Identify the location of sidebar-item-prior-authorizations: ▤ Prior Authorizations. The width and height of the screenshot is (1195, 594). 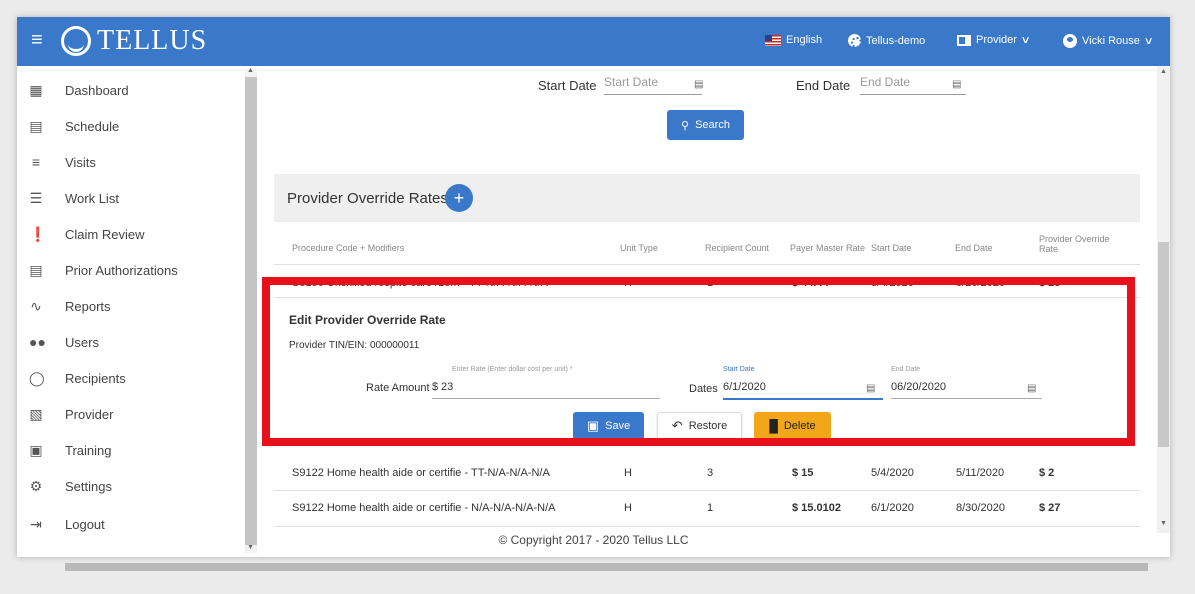
(132, 270).